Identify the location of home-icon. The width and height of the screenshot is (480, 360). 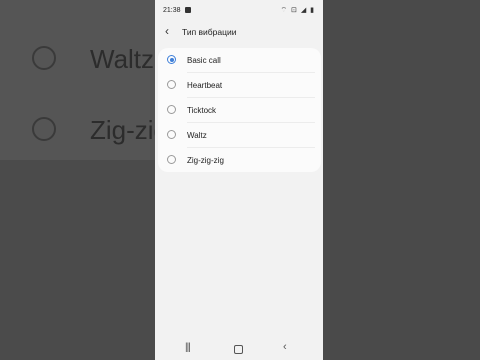
(238, 349).